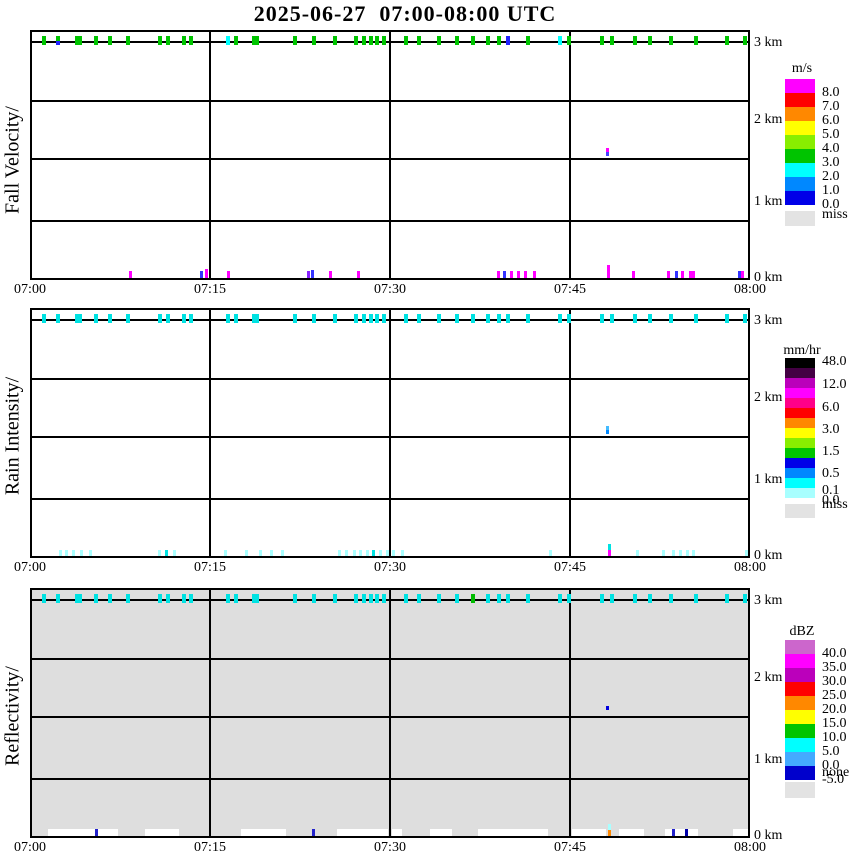 This screenshot has width=850, height=868. What do you see at coordinates (802, 350) in the screenshot?
I see `colorbar-title-mmhr: mm/hr` at bounding box center [802, 350].